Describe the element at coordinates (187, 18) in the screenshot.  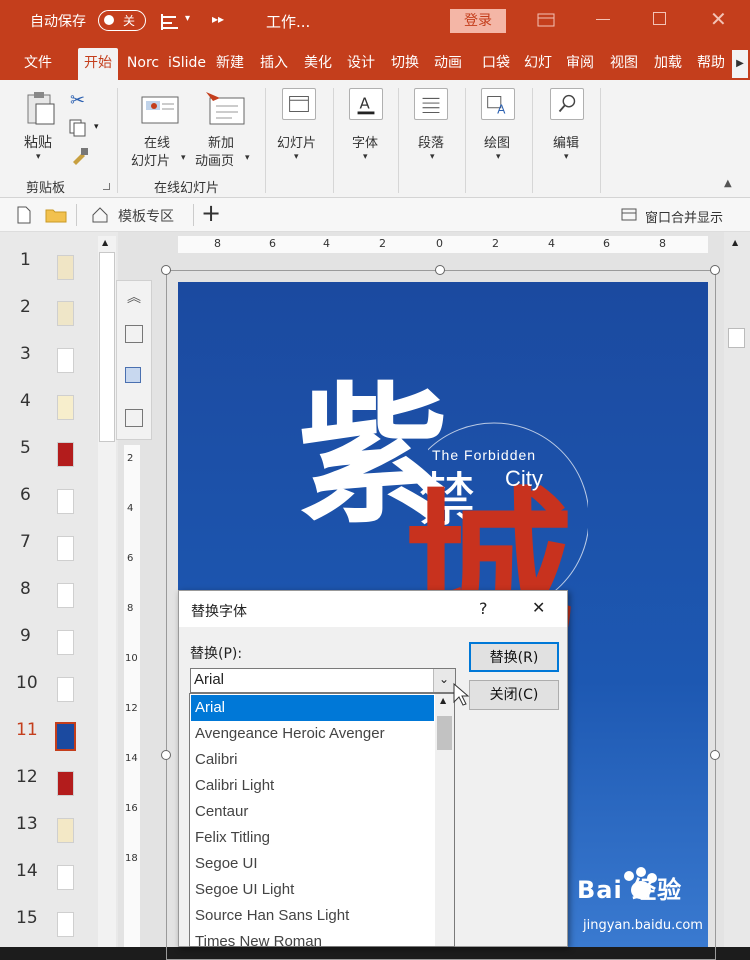
I see `dropdown-arrow-icon: ▾` at that location.